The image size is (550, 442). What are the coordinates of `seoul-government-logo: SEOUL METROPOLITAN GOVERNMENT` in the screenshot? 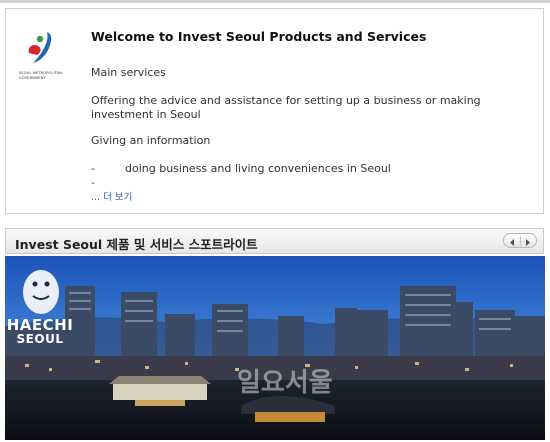 It's located at (47, 59).